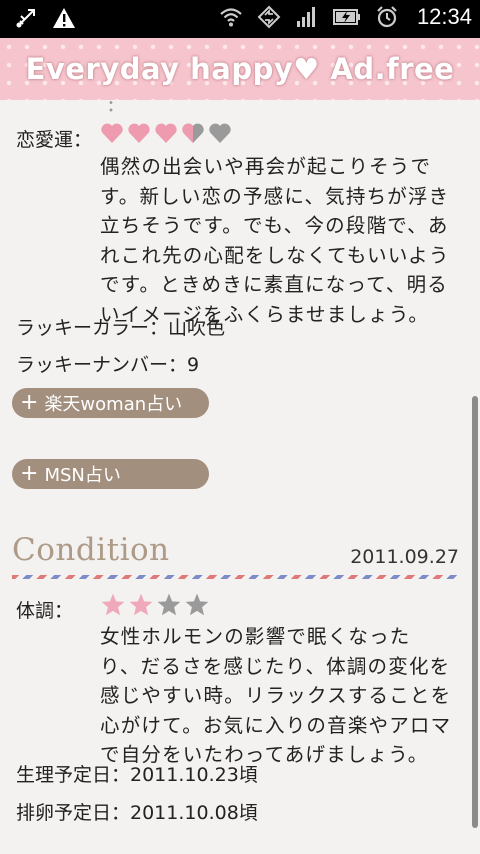 Image resolution: width=480 pixels, height=854 pixels. I want to click on warning-icon, so click(64, 18).